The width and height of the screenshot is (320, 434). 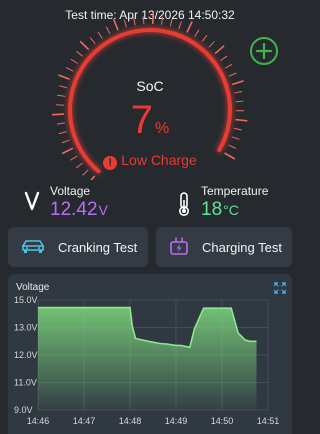 I want to click on charge-status: ! Low Charge, so click(x=150, y=161).